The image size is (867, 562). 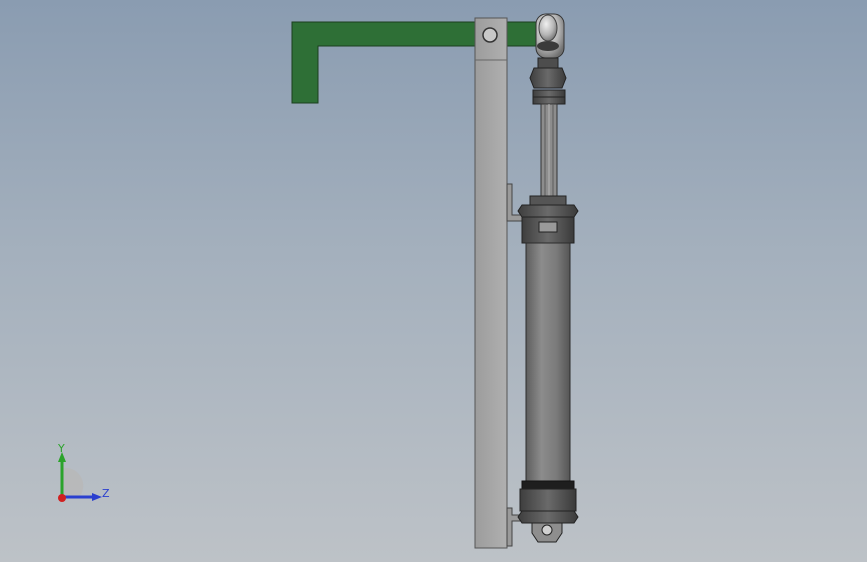 I want to click on rear-head, so click(x=548, y=500).